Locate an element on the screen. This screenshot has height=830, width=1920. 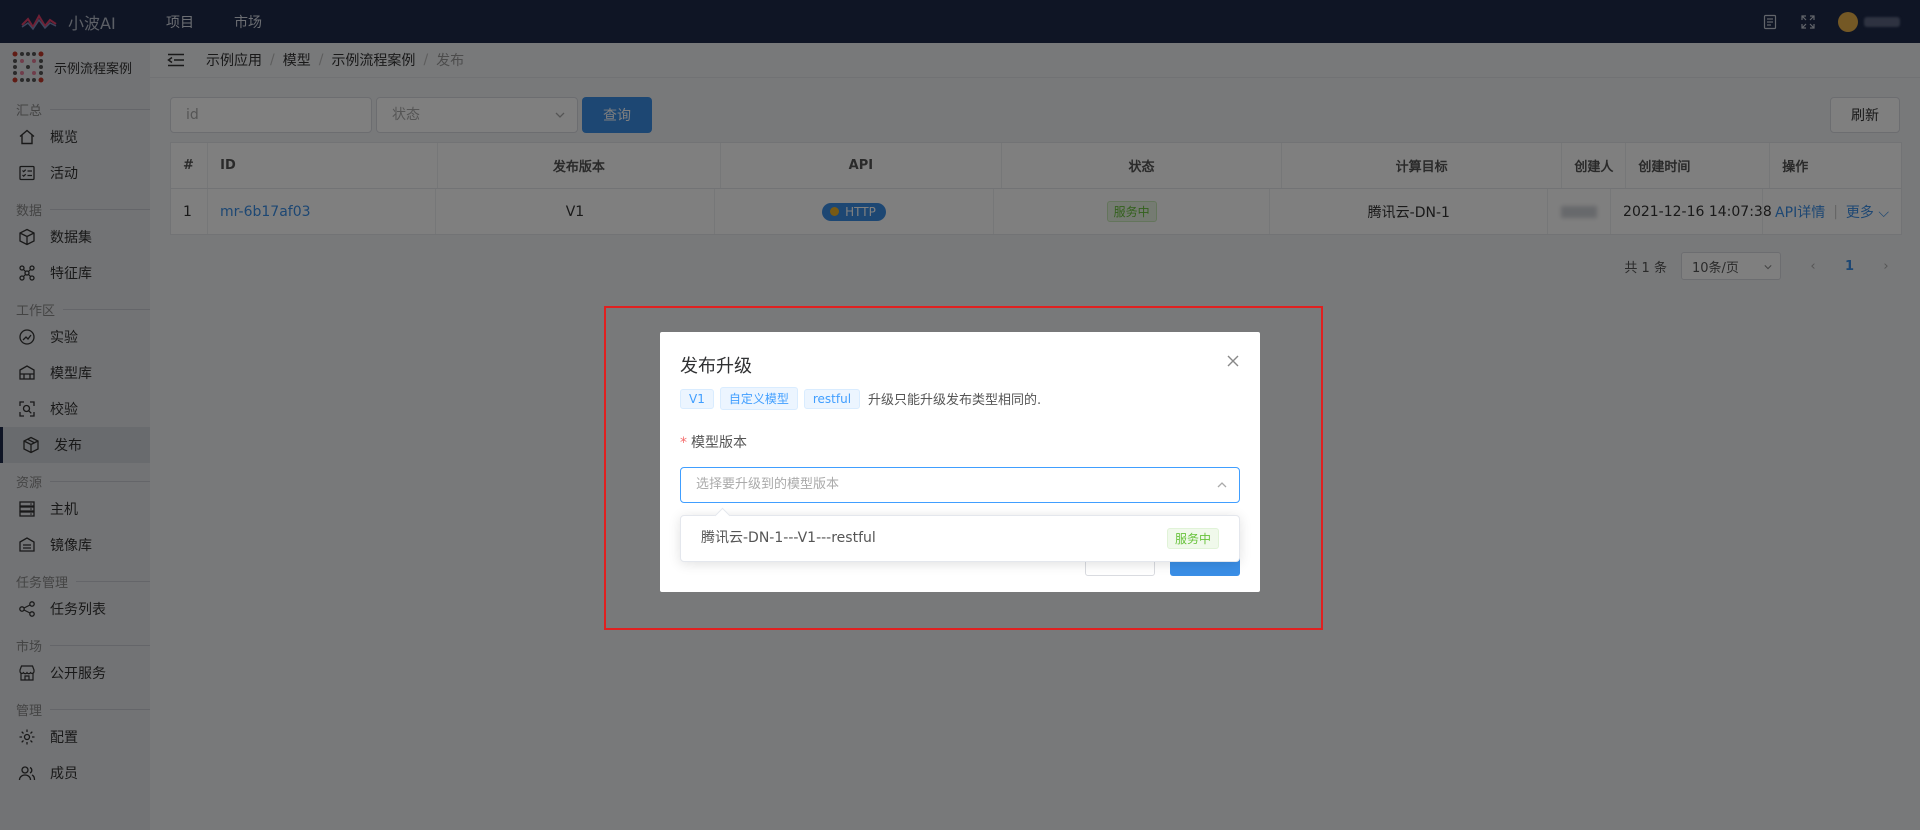
tag-model-type: 自定义模型 is located at coordinates (758, 398).